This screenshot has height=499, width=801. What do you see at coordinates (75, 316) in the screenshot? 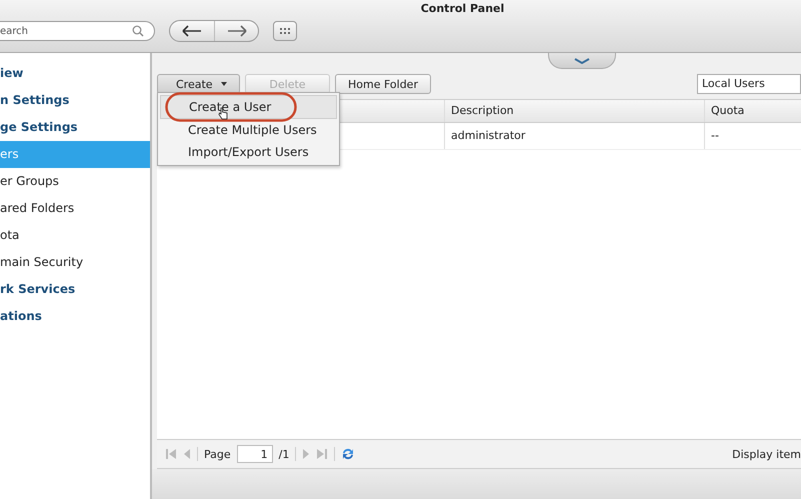
I see `sidebar-item: ations` at bounding box center [75, 316].